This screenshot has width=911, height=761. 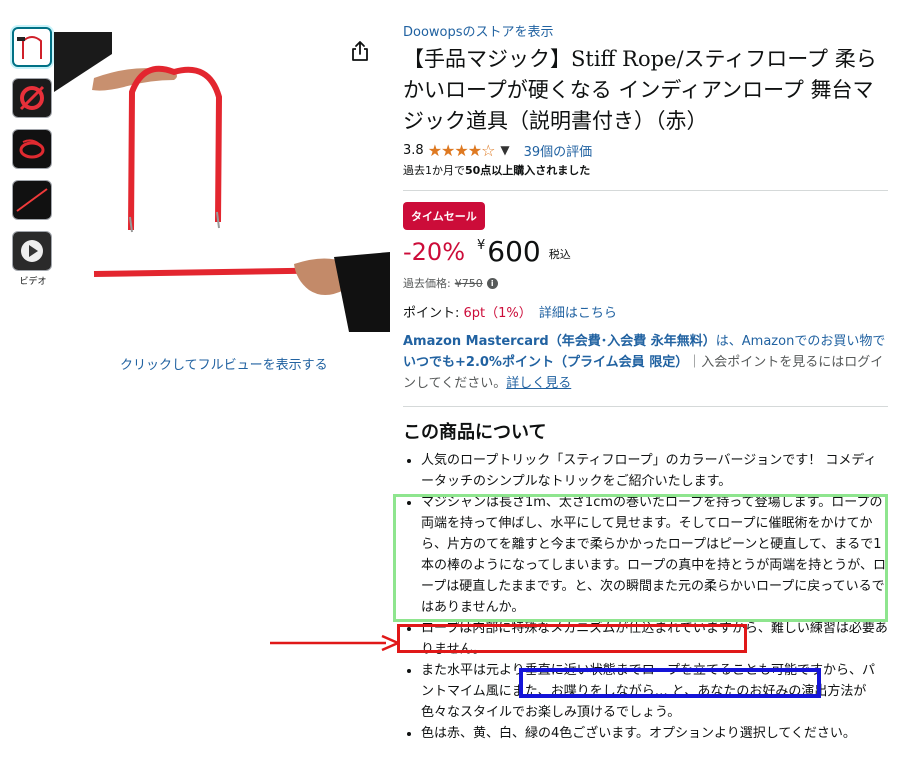 I want to click on purchase-count-bold: 50点以上購入されました, so click(x=528, y=170).